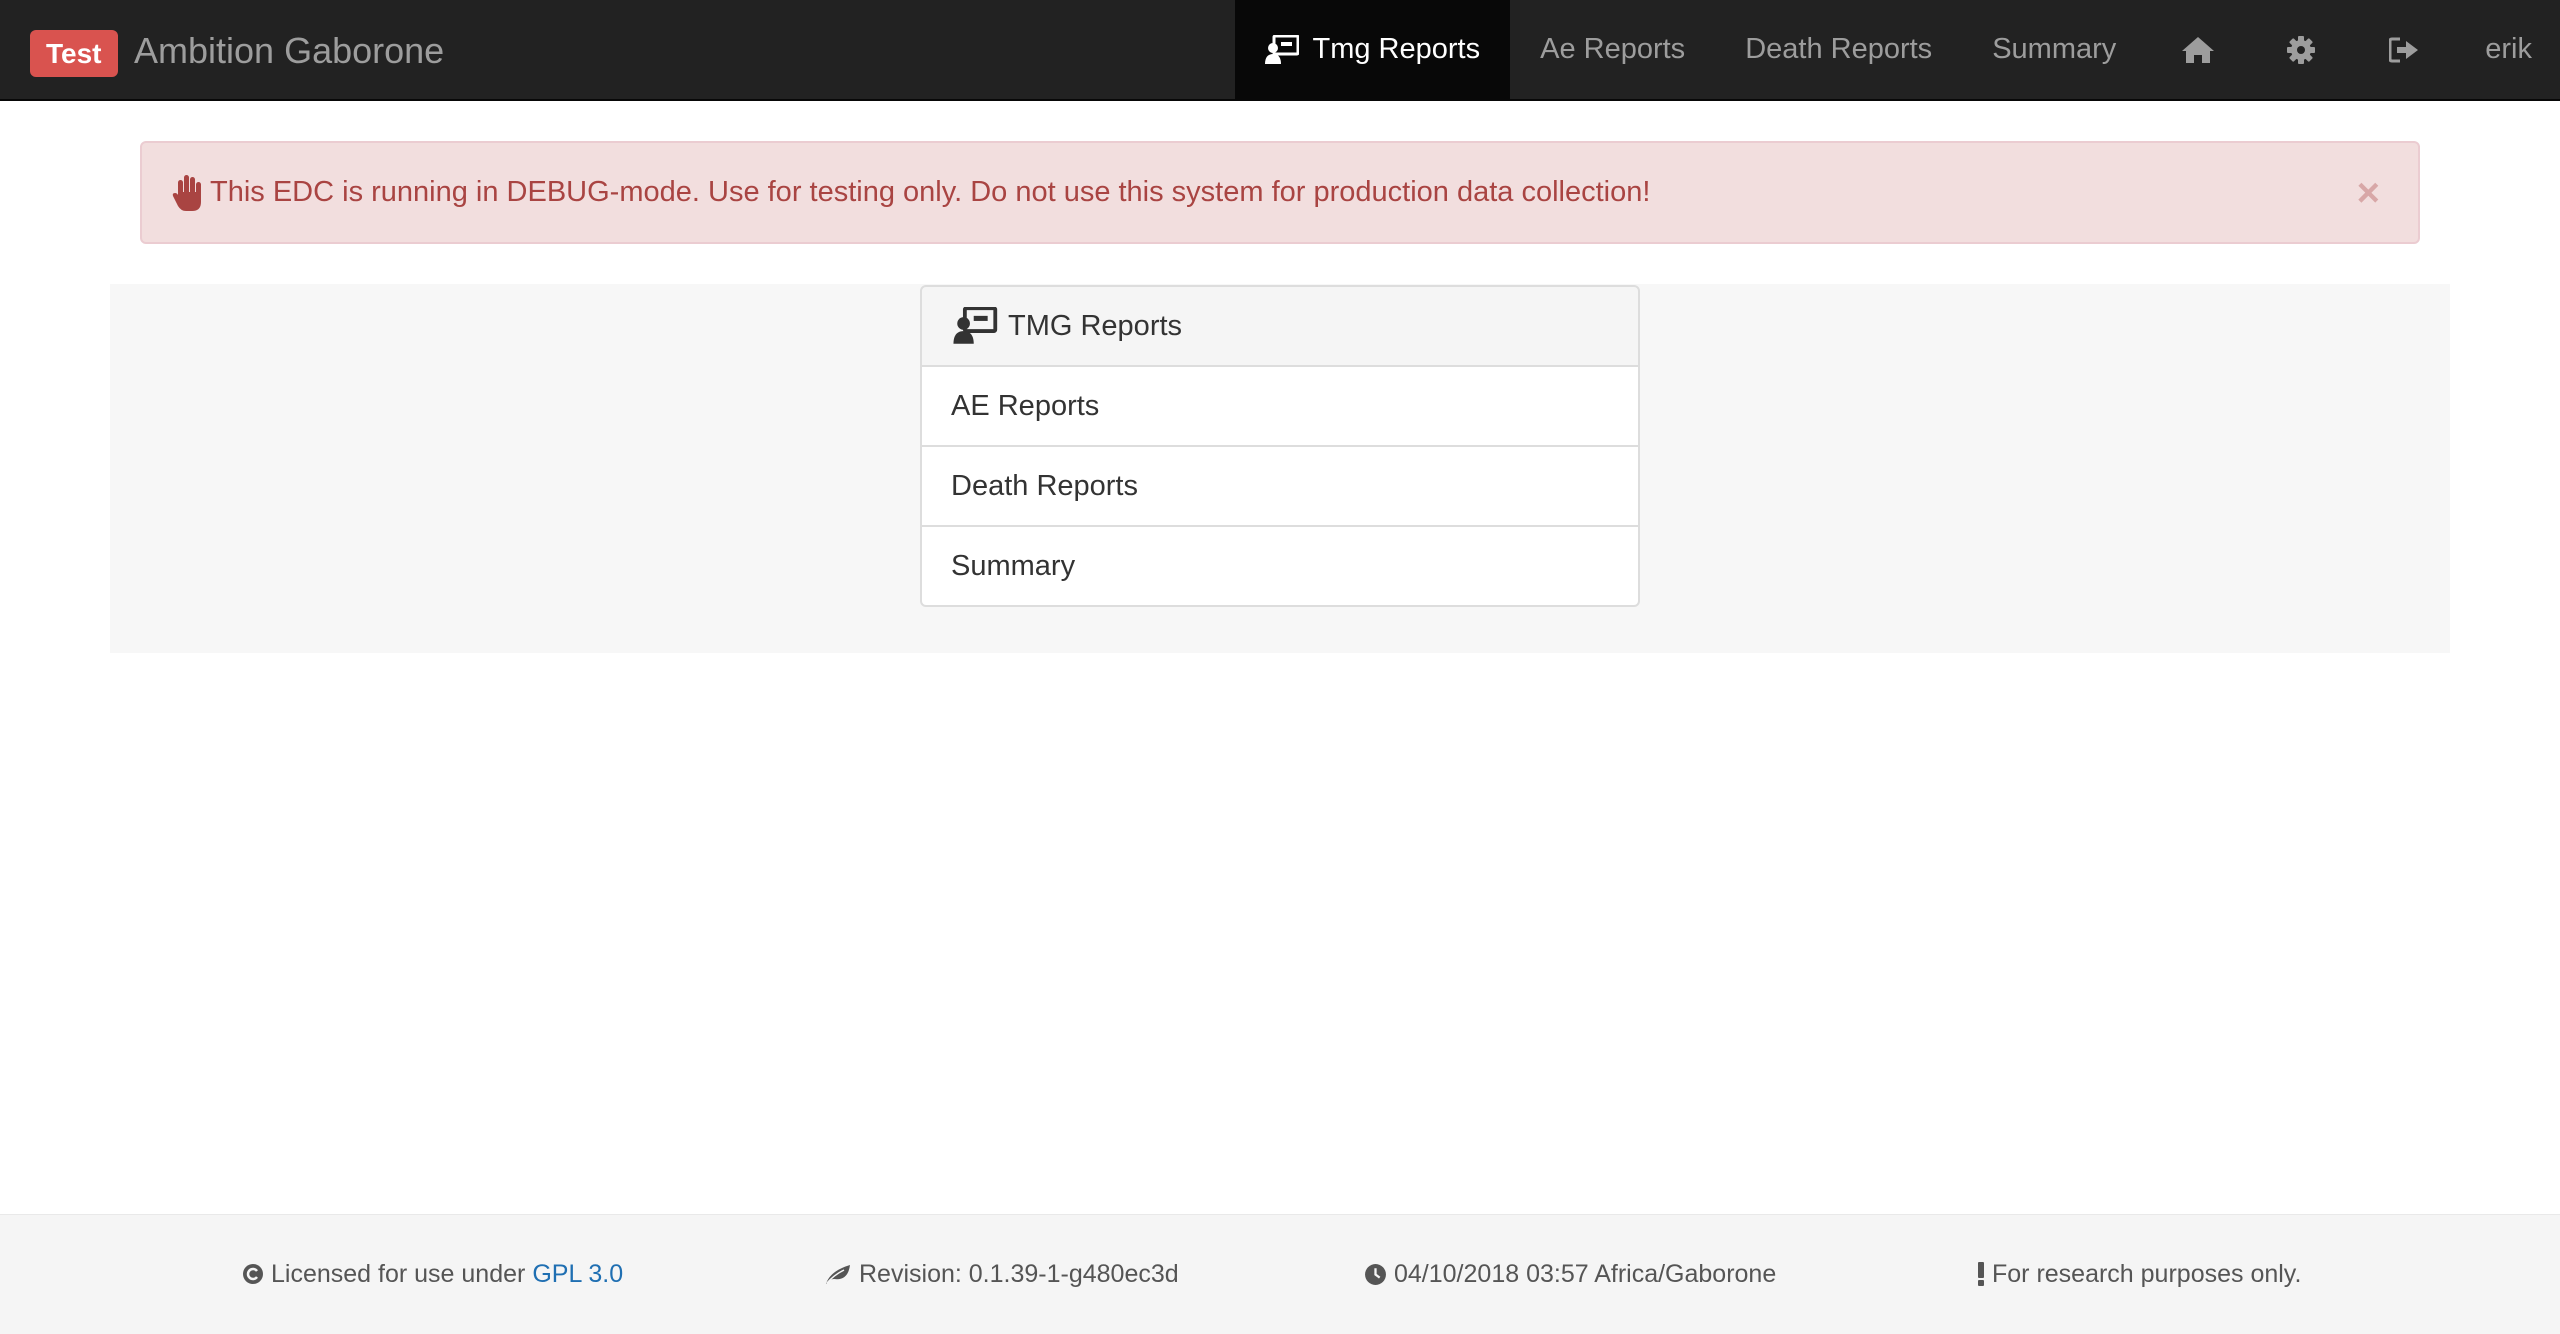  What do you see at coordinates (1095, 325) in the screenshot?
I see `list-header-label: TMG Reports` at bounding box center [1095, 325].